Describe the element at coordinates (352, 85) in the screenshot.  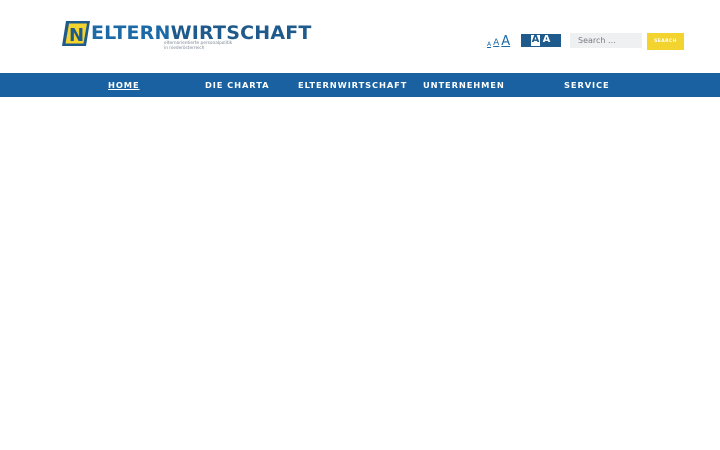
I see `nav-item-elternwirtschaft: ELTERNWIRTSCHAFT` at that location.